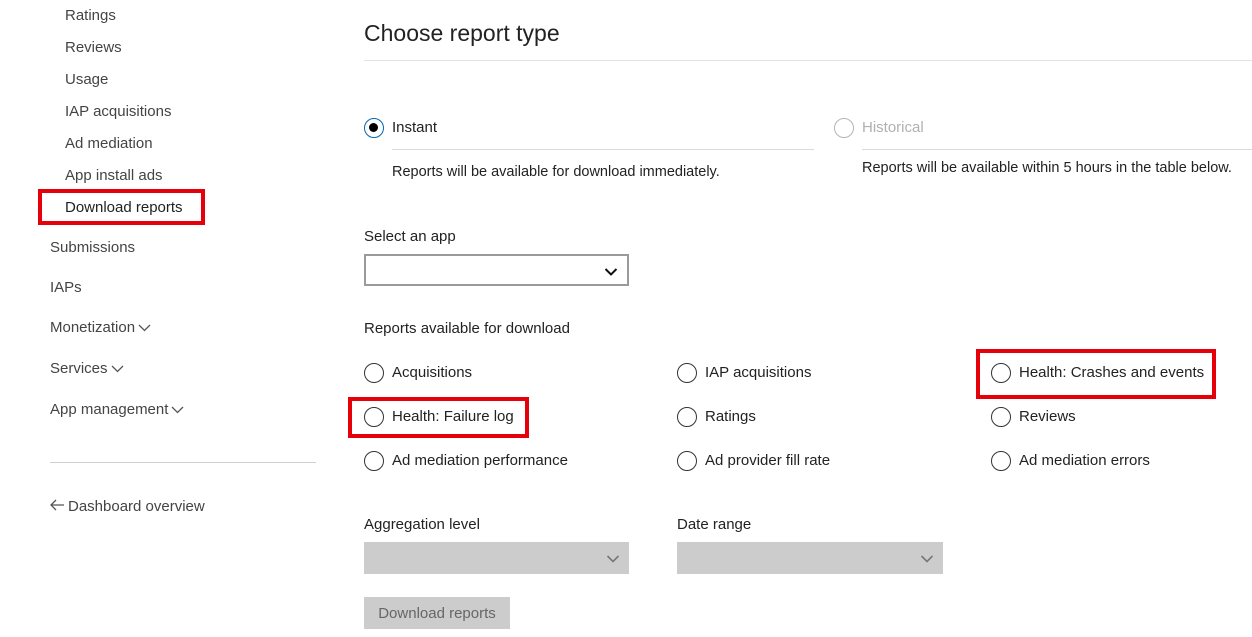  Describe the element at coordinates (1001, 417) in the screenshot. I see `report-reviews-radio` at that location.